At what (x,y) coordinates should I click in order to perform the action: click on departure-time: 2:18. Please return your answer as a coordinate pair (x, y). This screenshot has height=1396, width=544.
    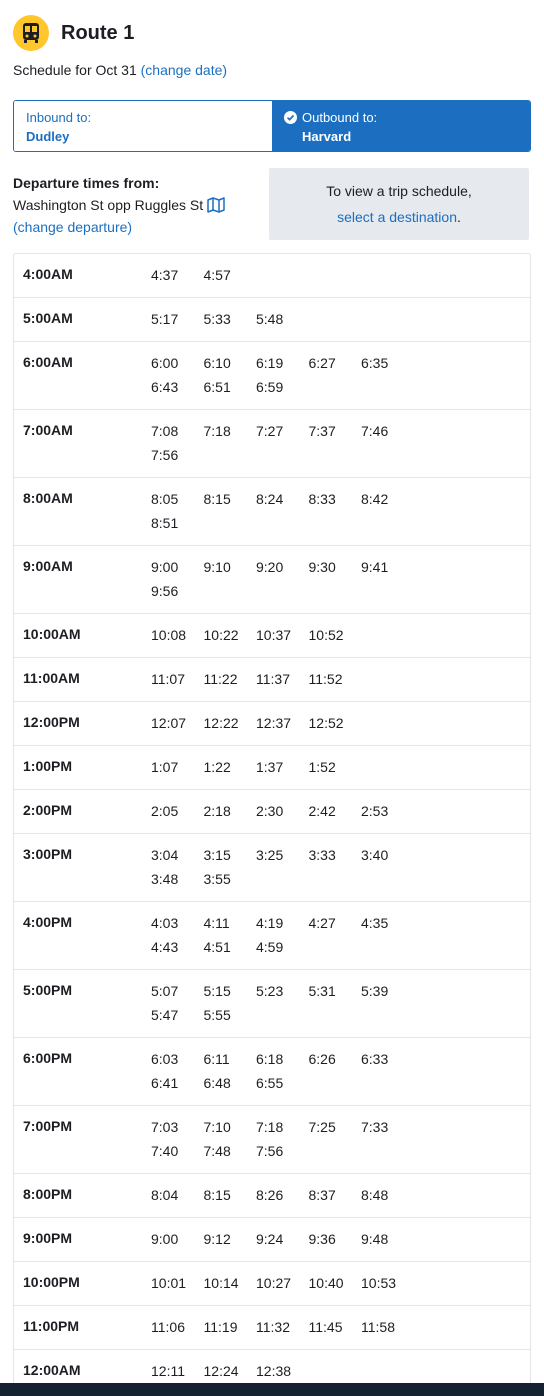
    Looking at the image, I should click on (217, 811).